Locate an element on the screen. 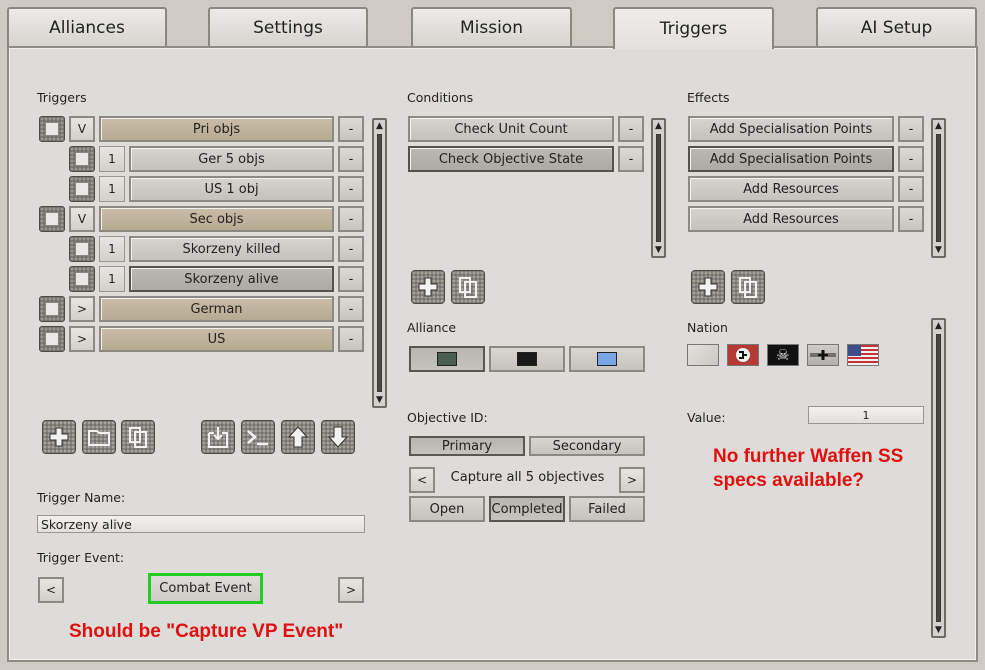 This screenshot has width=985, height=670. tab-alliances: Alliances is located at coordinates (87, 26).